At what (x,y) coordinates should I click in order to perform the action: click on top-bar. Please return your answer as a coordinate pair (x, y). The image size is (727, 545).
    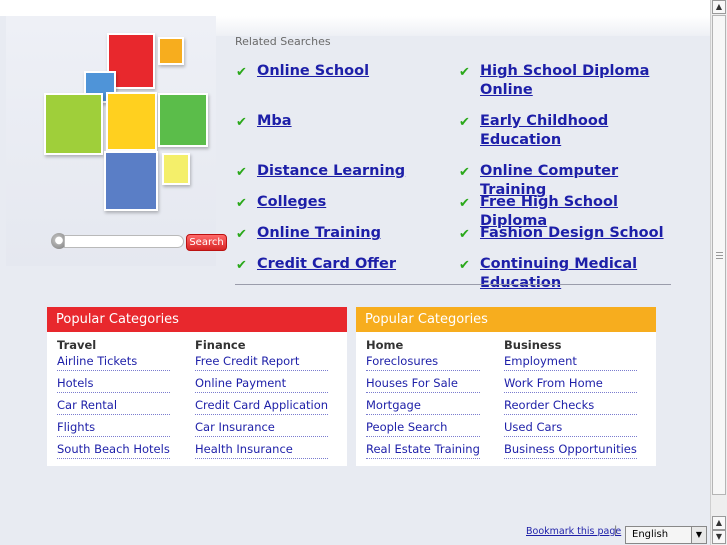
    Looking at the image, I should click on (355, 8).